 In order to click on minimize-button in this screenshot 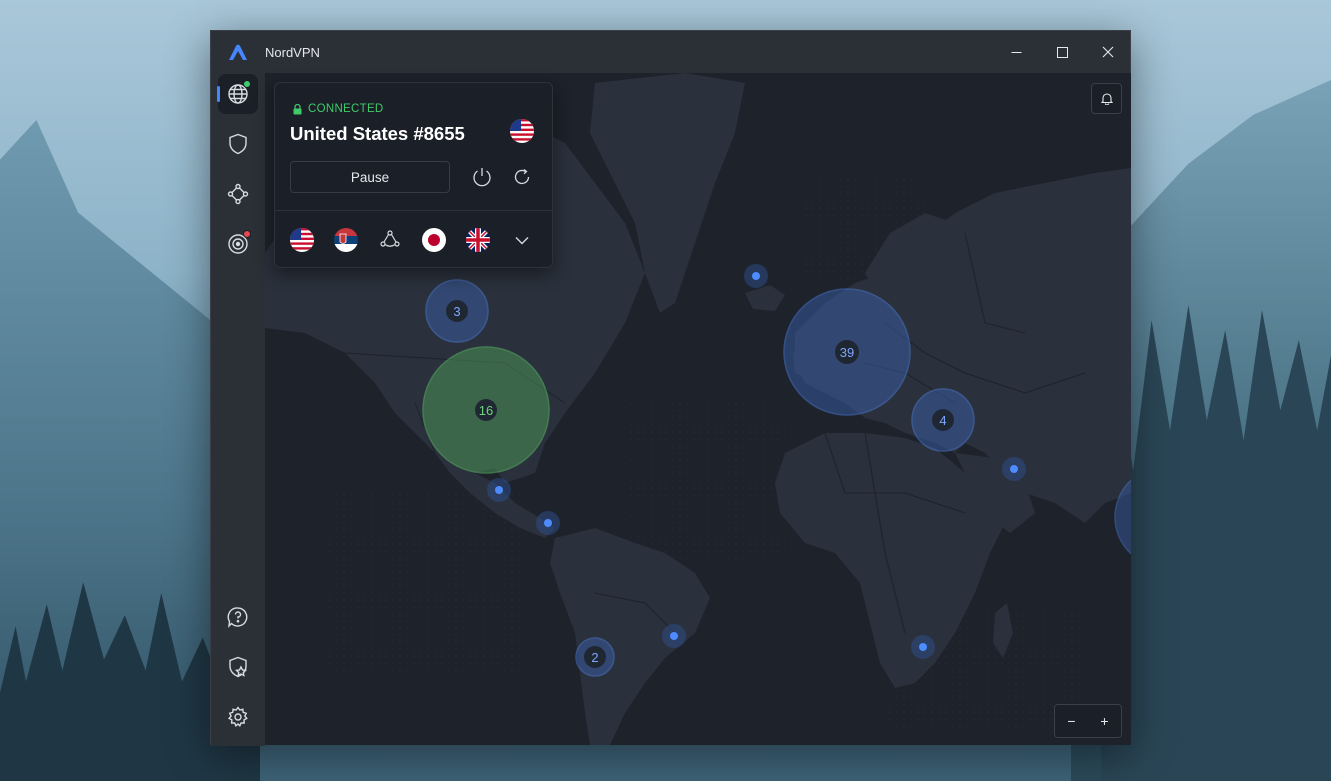, I will do `click(1016, 52)`.